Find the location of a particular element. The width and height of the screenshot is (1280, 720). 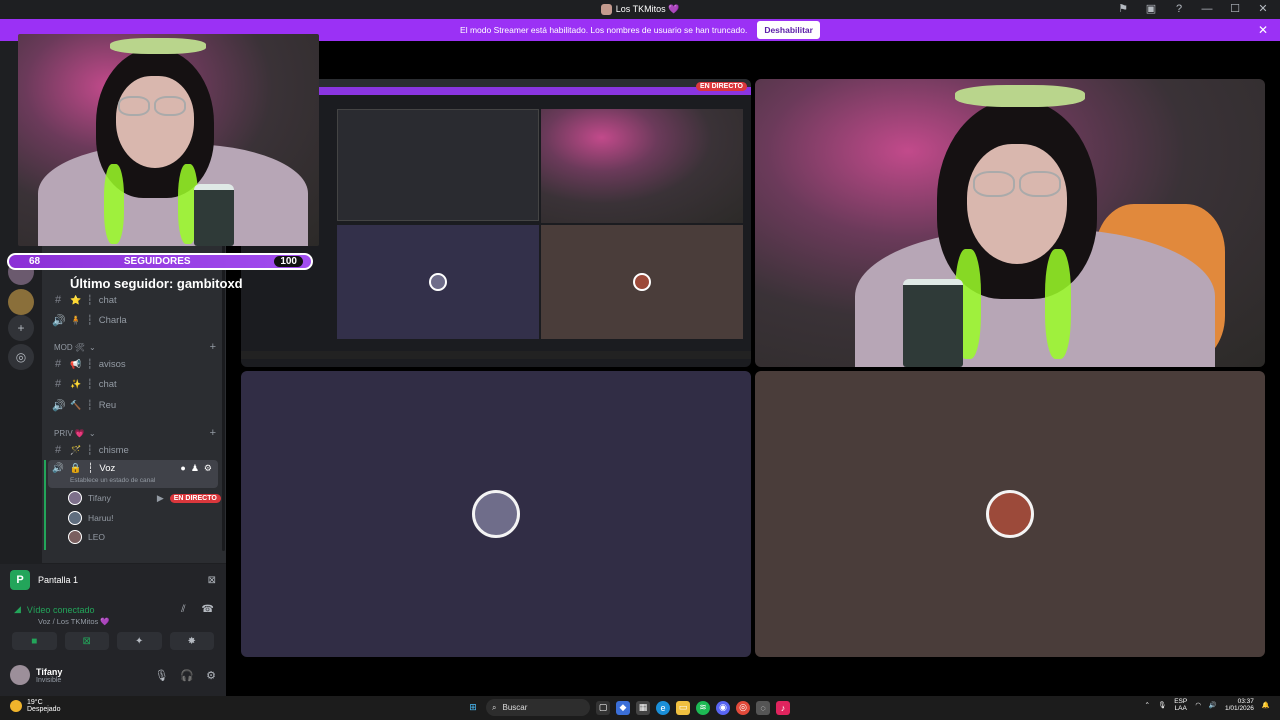

invite-icon: ♟ is located at coordinates (195, 468).